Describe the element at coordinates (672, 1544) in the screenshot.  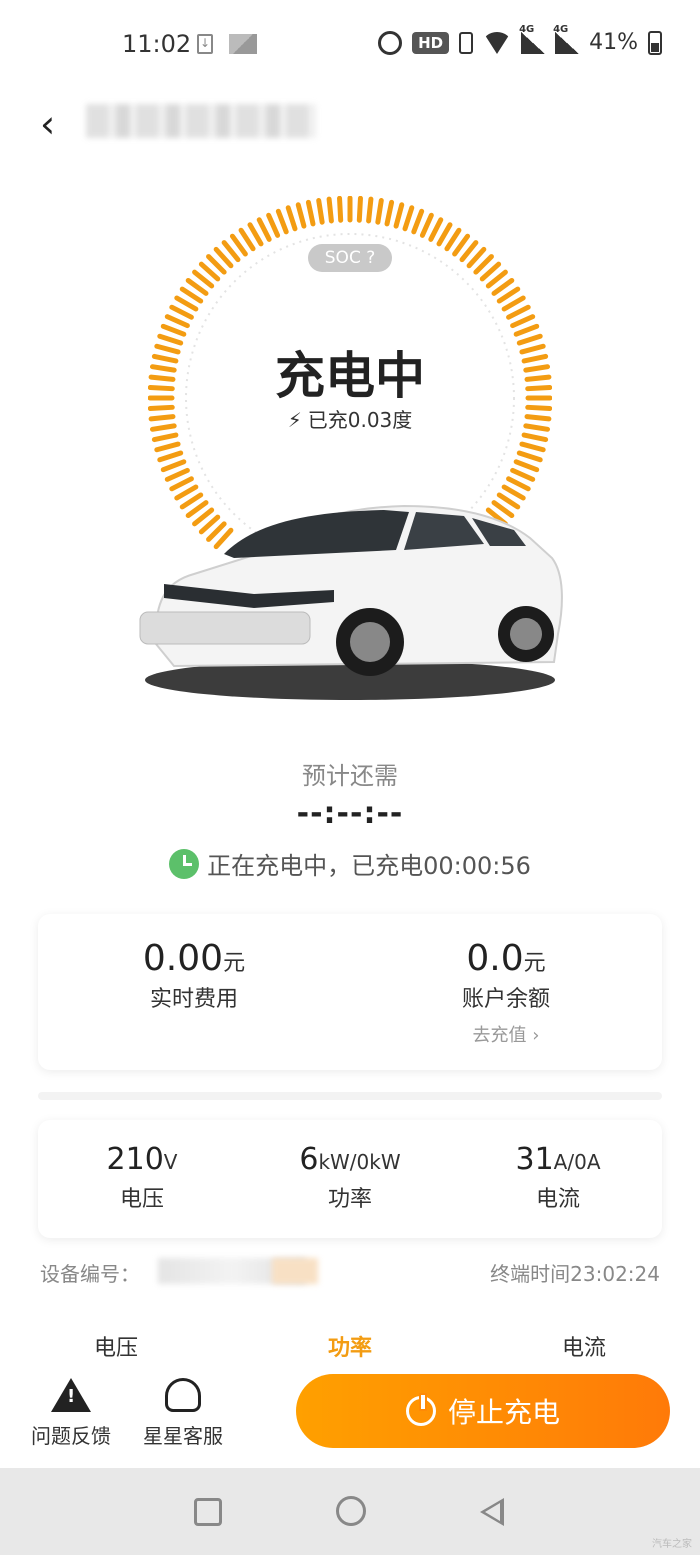
I see `watermark: 汽车之家` at that location.